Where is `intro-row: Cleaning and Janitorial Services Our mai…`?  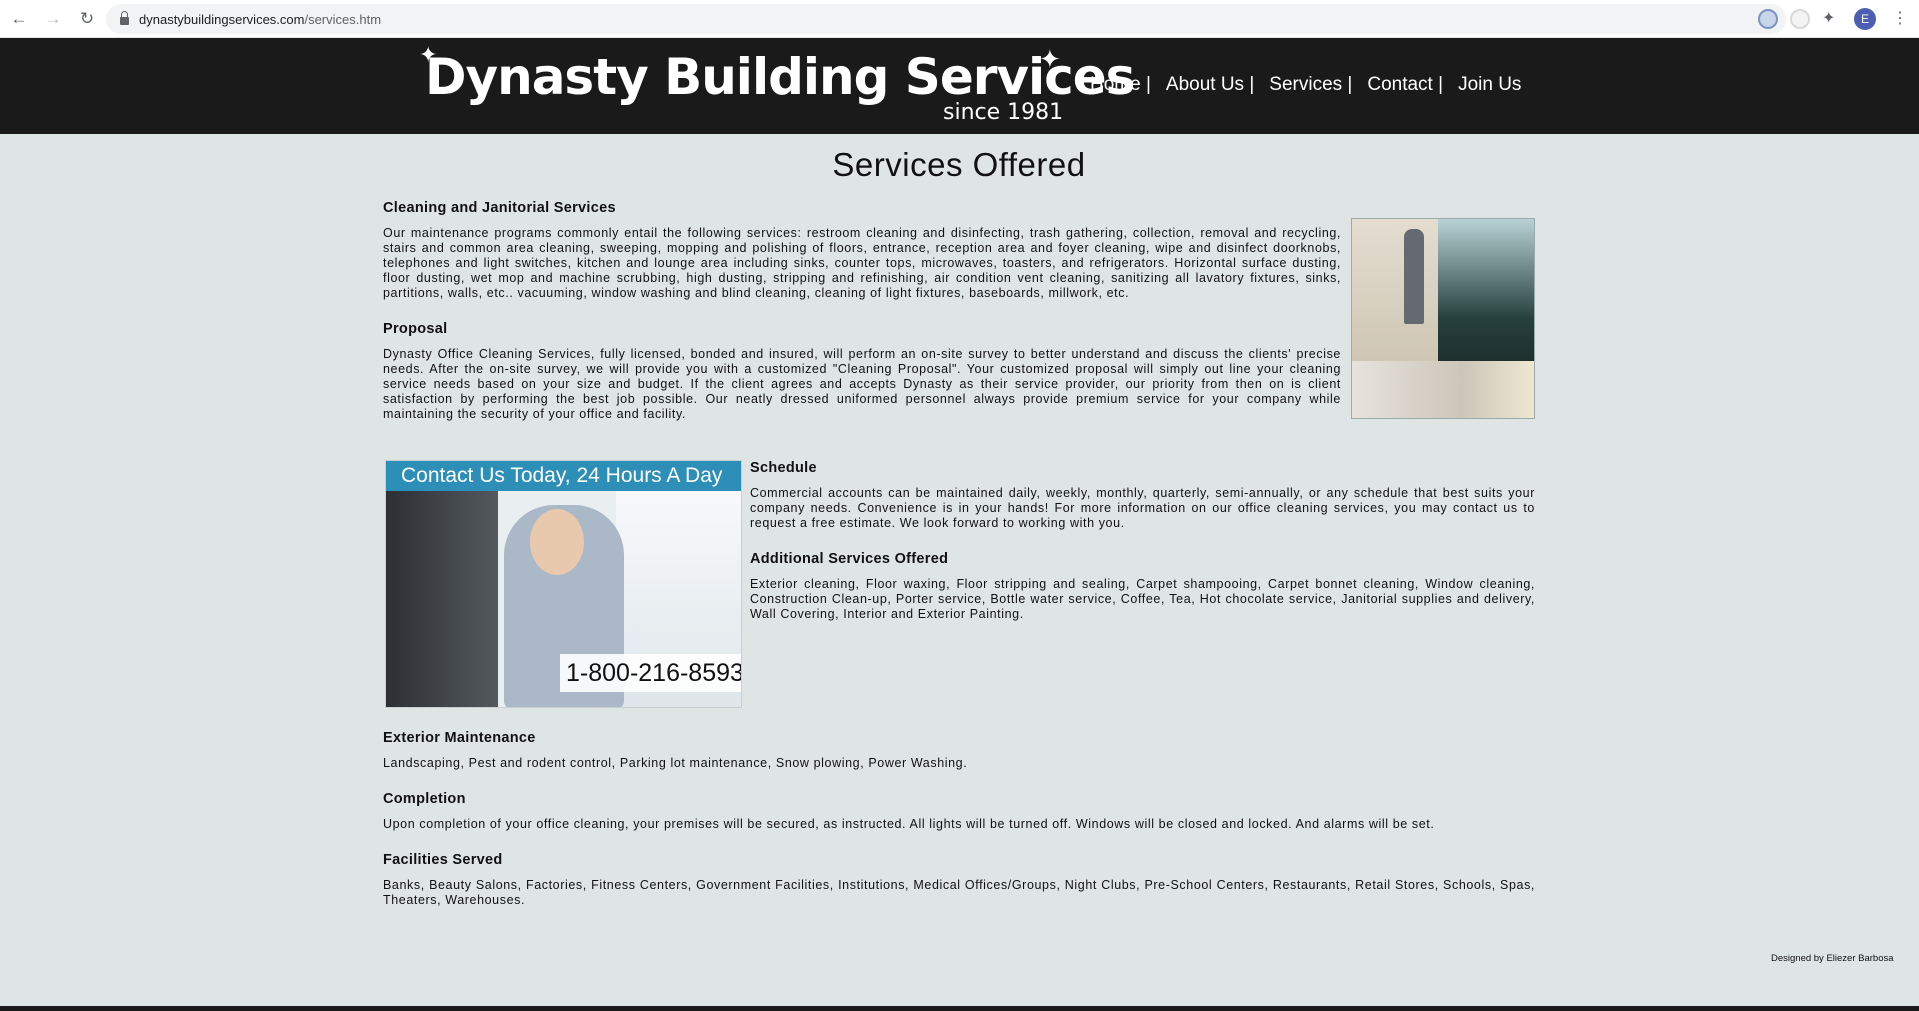 intro-row: Cleaning and Janitorial Services Our mai… is located at coordinates (959, 321).